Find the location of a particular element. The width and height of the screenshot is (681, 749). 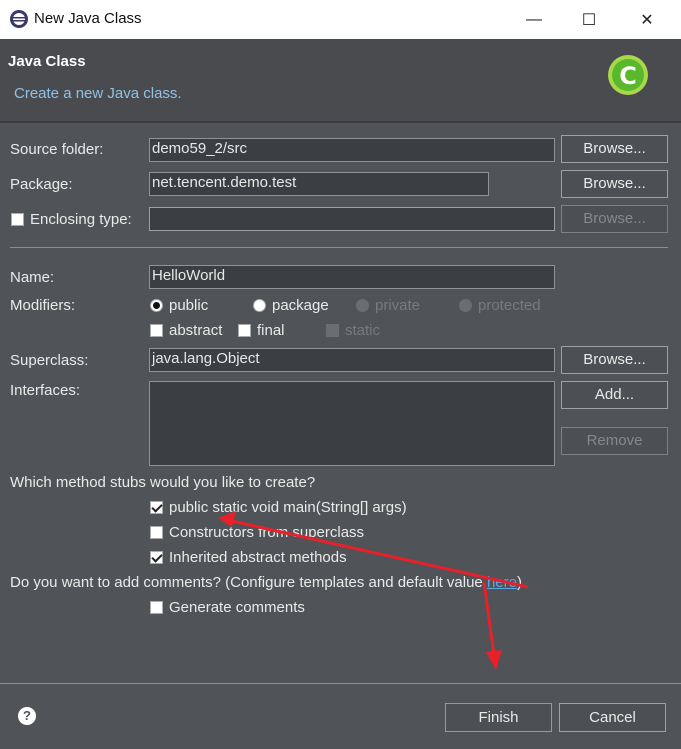

arrow-to-finish-button is located at coordinates (492, 625).